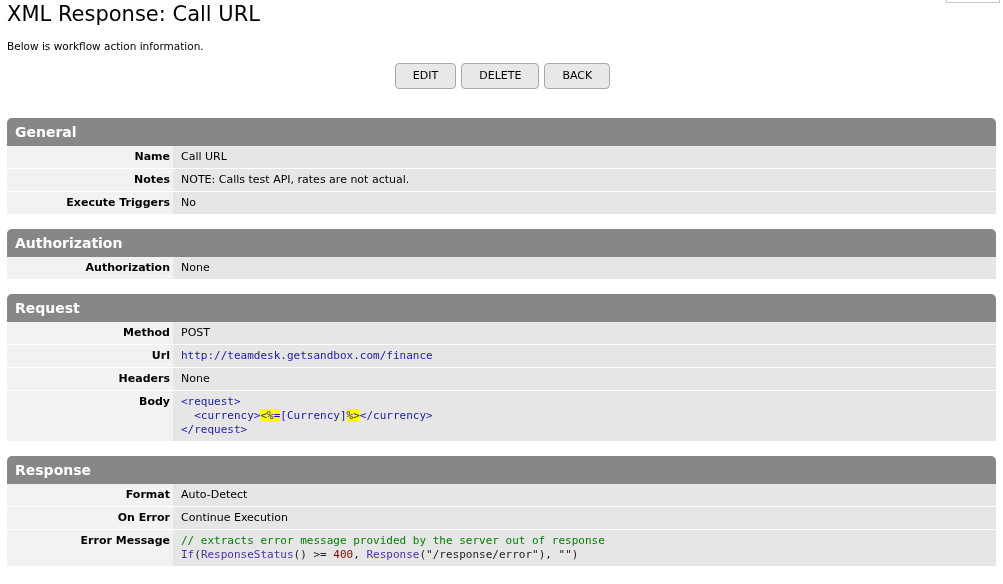  What do you see at coordinates (425, 76) in the screenshot?
I see `action-button: EDIT` at bounding box center [425, 76].